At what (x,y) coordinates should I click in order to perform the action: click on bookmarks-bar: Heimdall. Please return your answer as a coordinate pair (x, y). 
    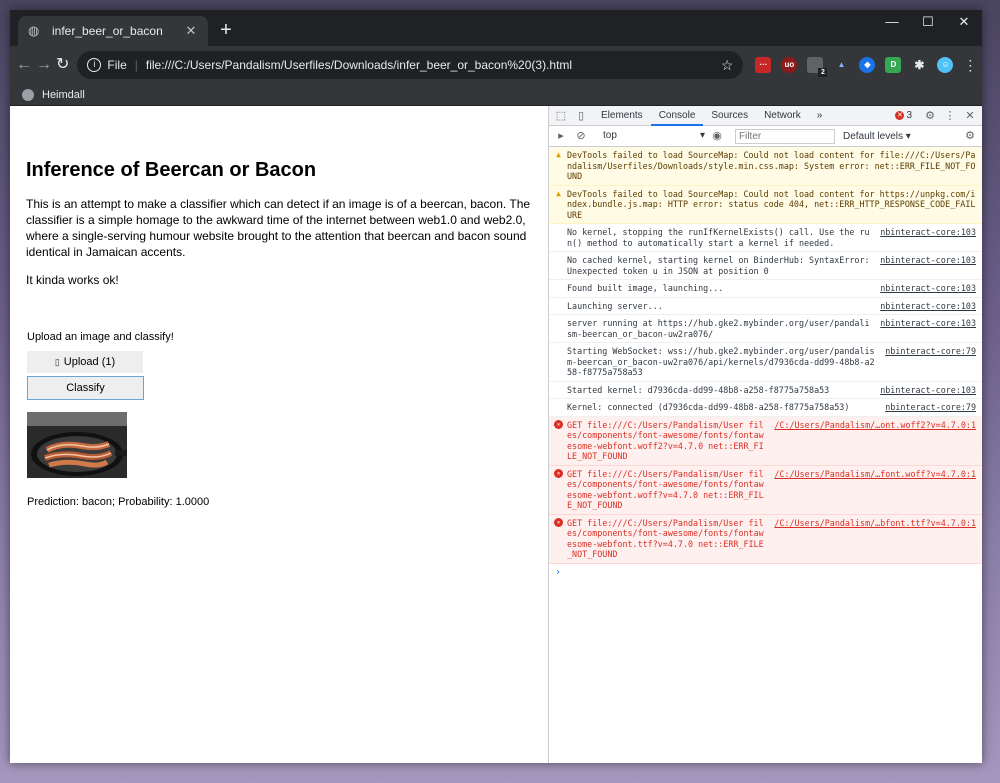
    Looking at the image, I should click on (496, 95).